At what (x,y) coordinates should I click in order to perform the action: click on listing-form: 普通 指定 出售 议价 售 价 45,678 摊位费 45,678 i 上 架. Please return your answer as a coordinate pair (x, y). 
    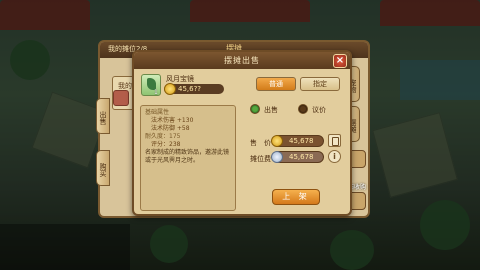
    Looking at the image, I should click on (294, 142).